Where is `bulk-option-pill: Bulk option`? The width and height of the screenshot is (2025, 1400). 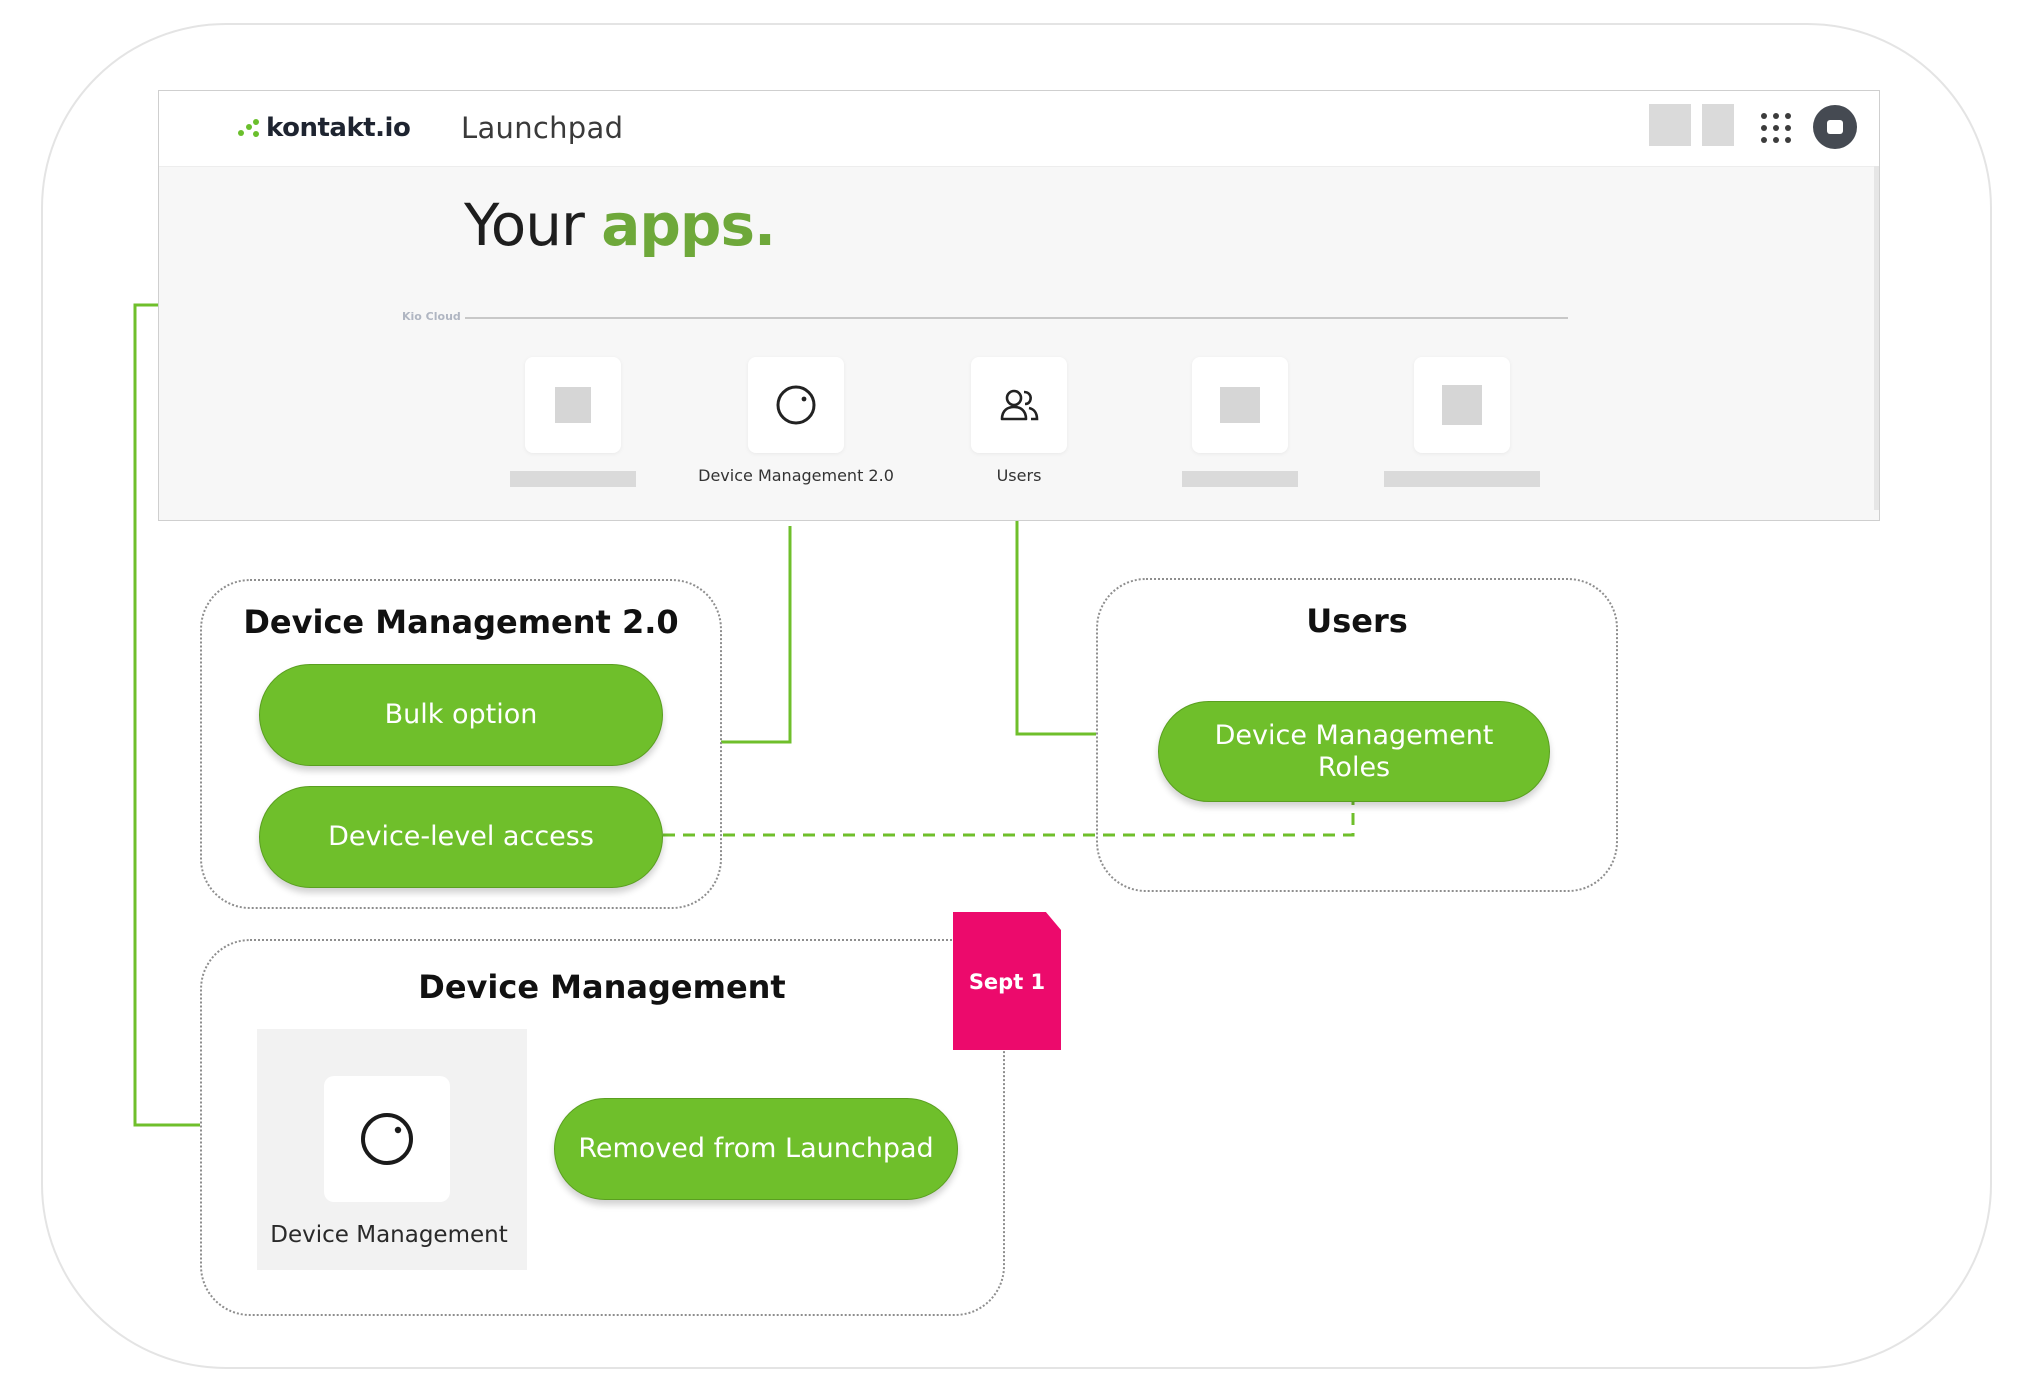 bulk-option-pill: Bulk option is located at coordinates (461, 715).